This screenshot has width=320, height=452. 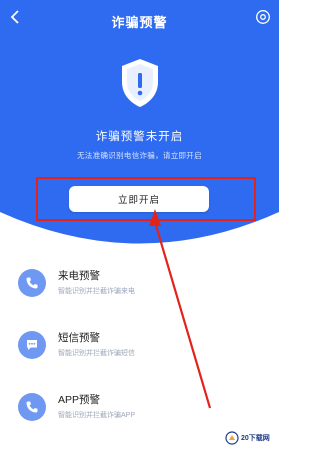 What do you see at coordinates (79, 400) in the screenshot?
I see `feature-label: APP预警` at bounding box center [79, 400].